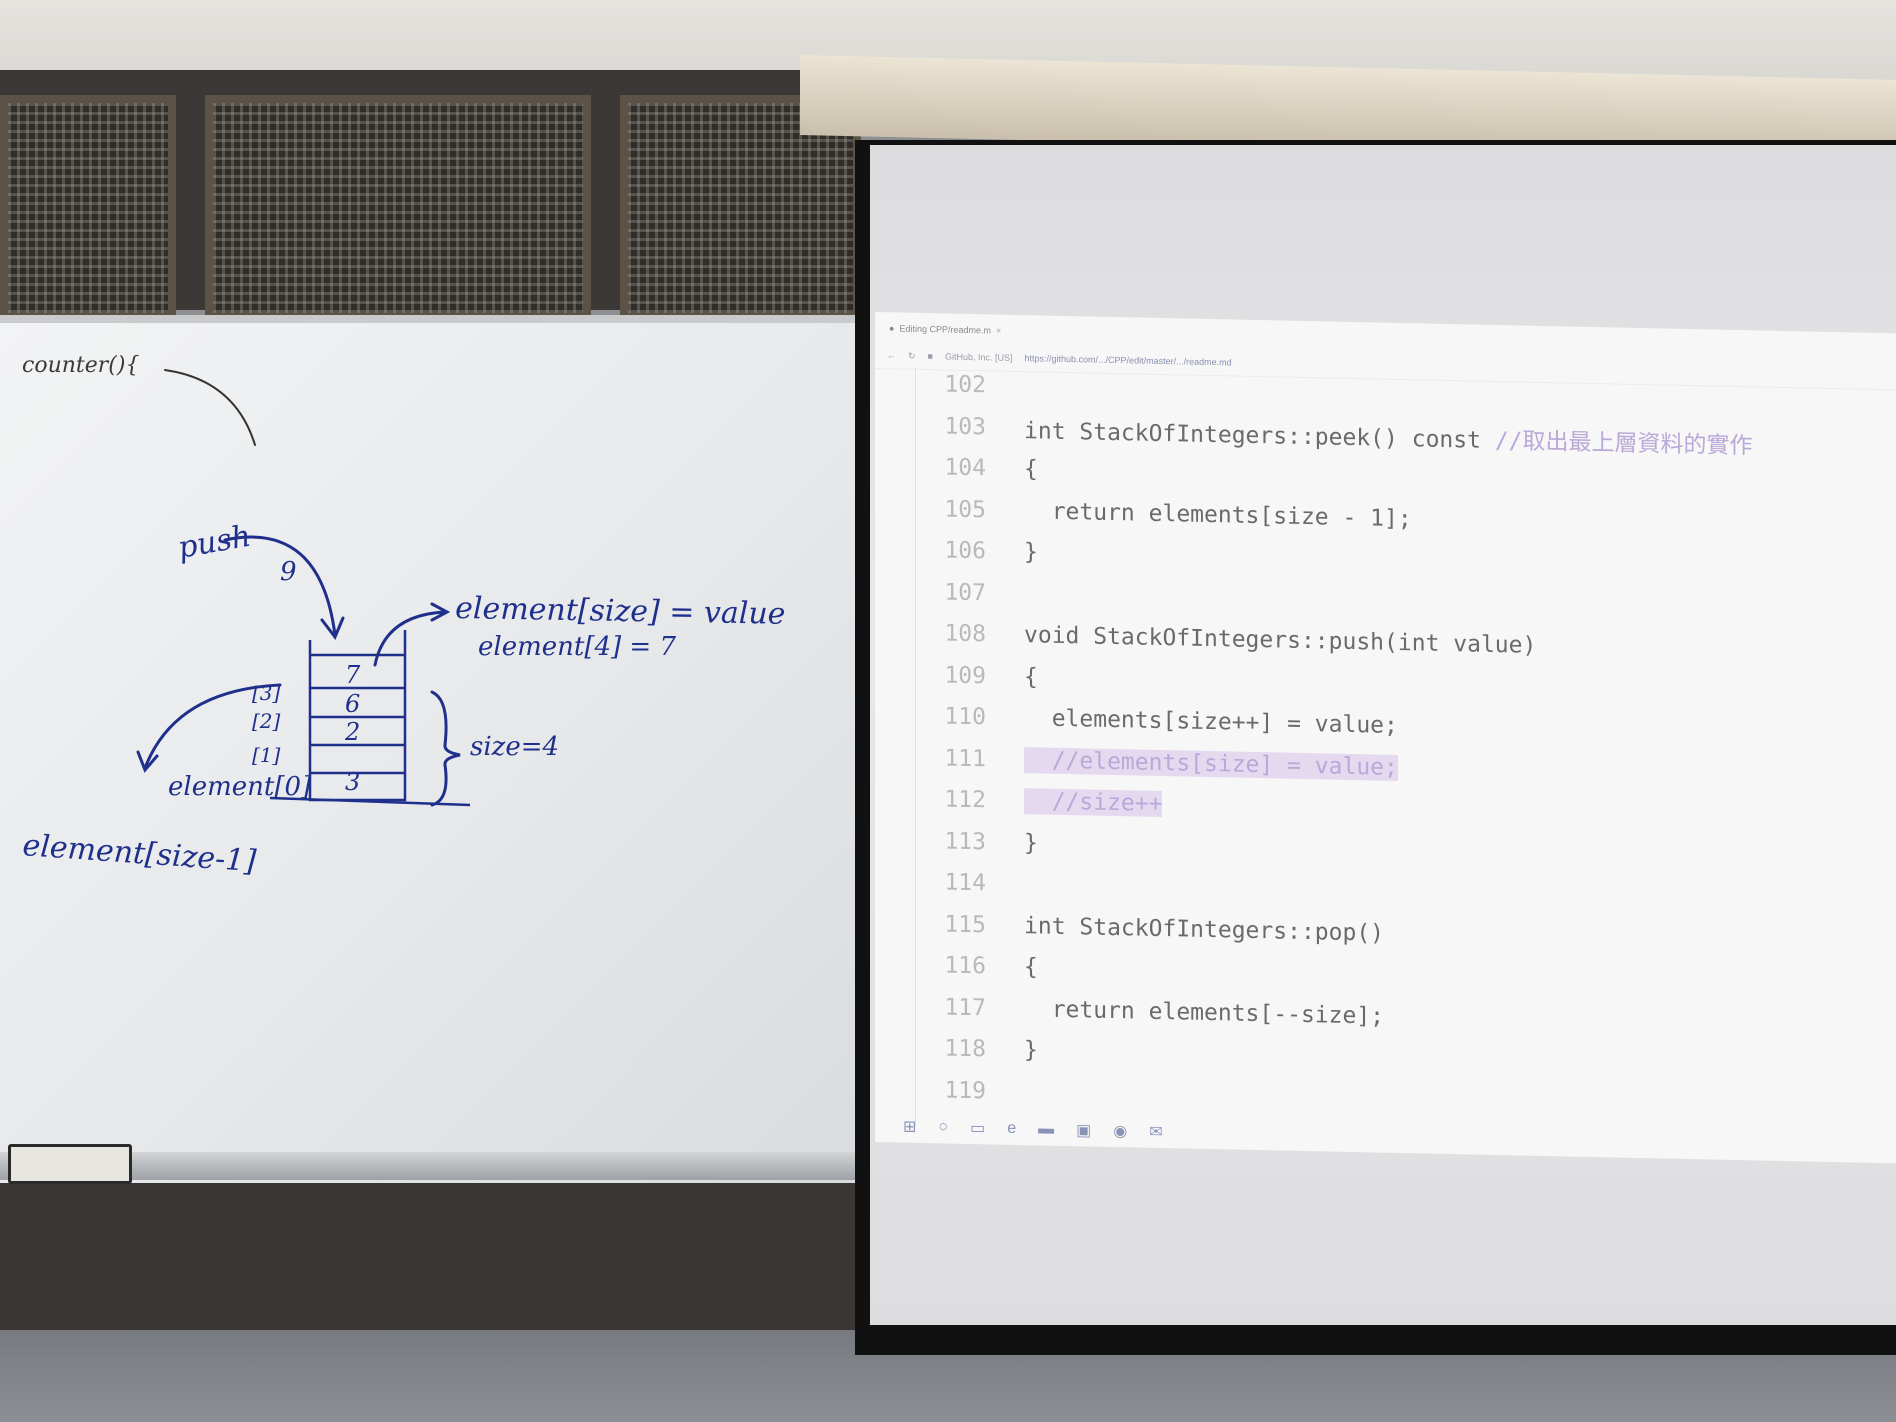 This screenshot has height=1422, width=1896. What do you see at coordinates (1218, 514) in the screenshot?
I see `code-text: return elements[size - 1];` at bounding box center [1218, 514].